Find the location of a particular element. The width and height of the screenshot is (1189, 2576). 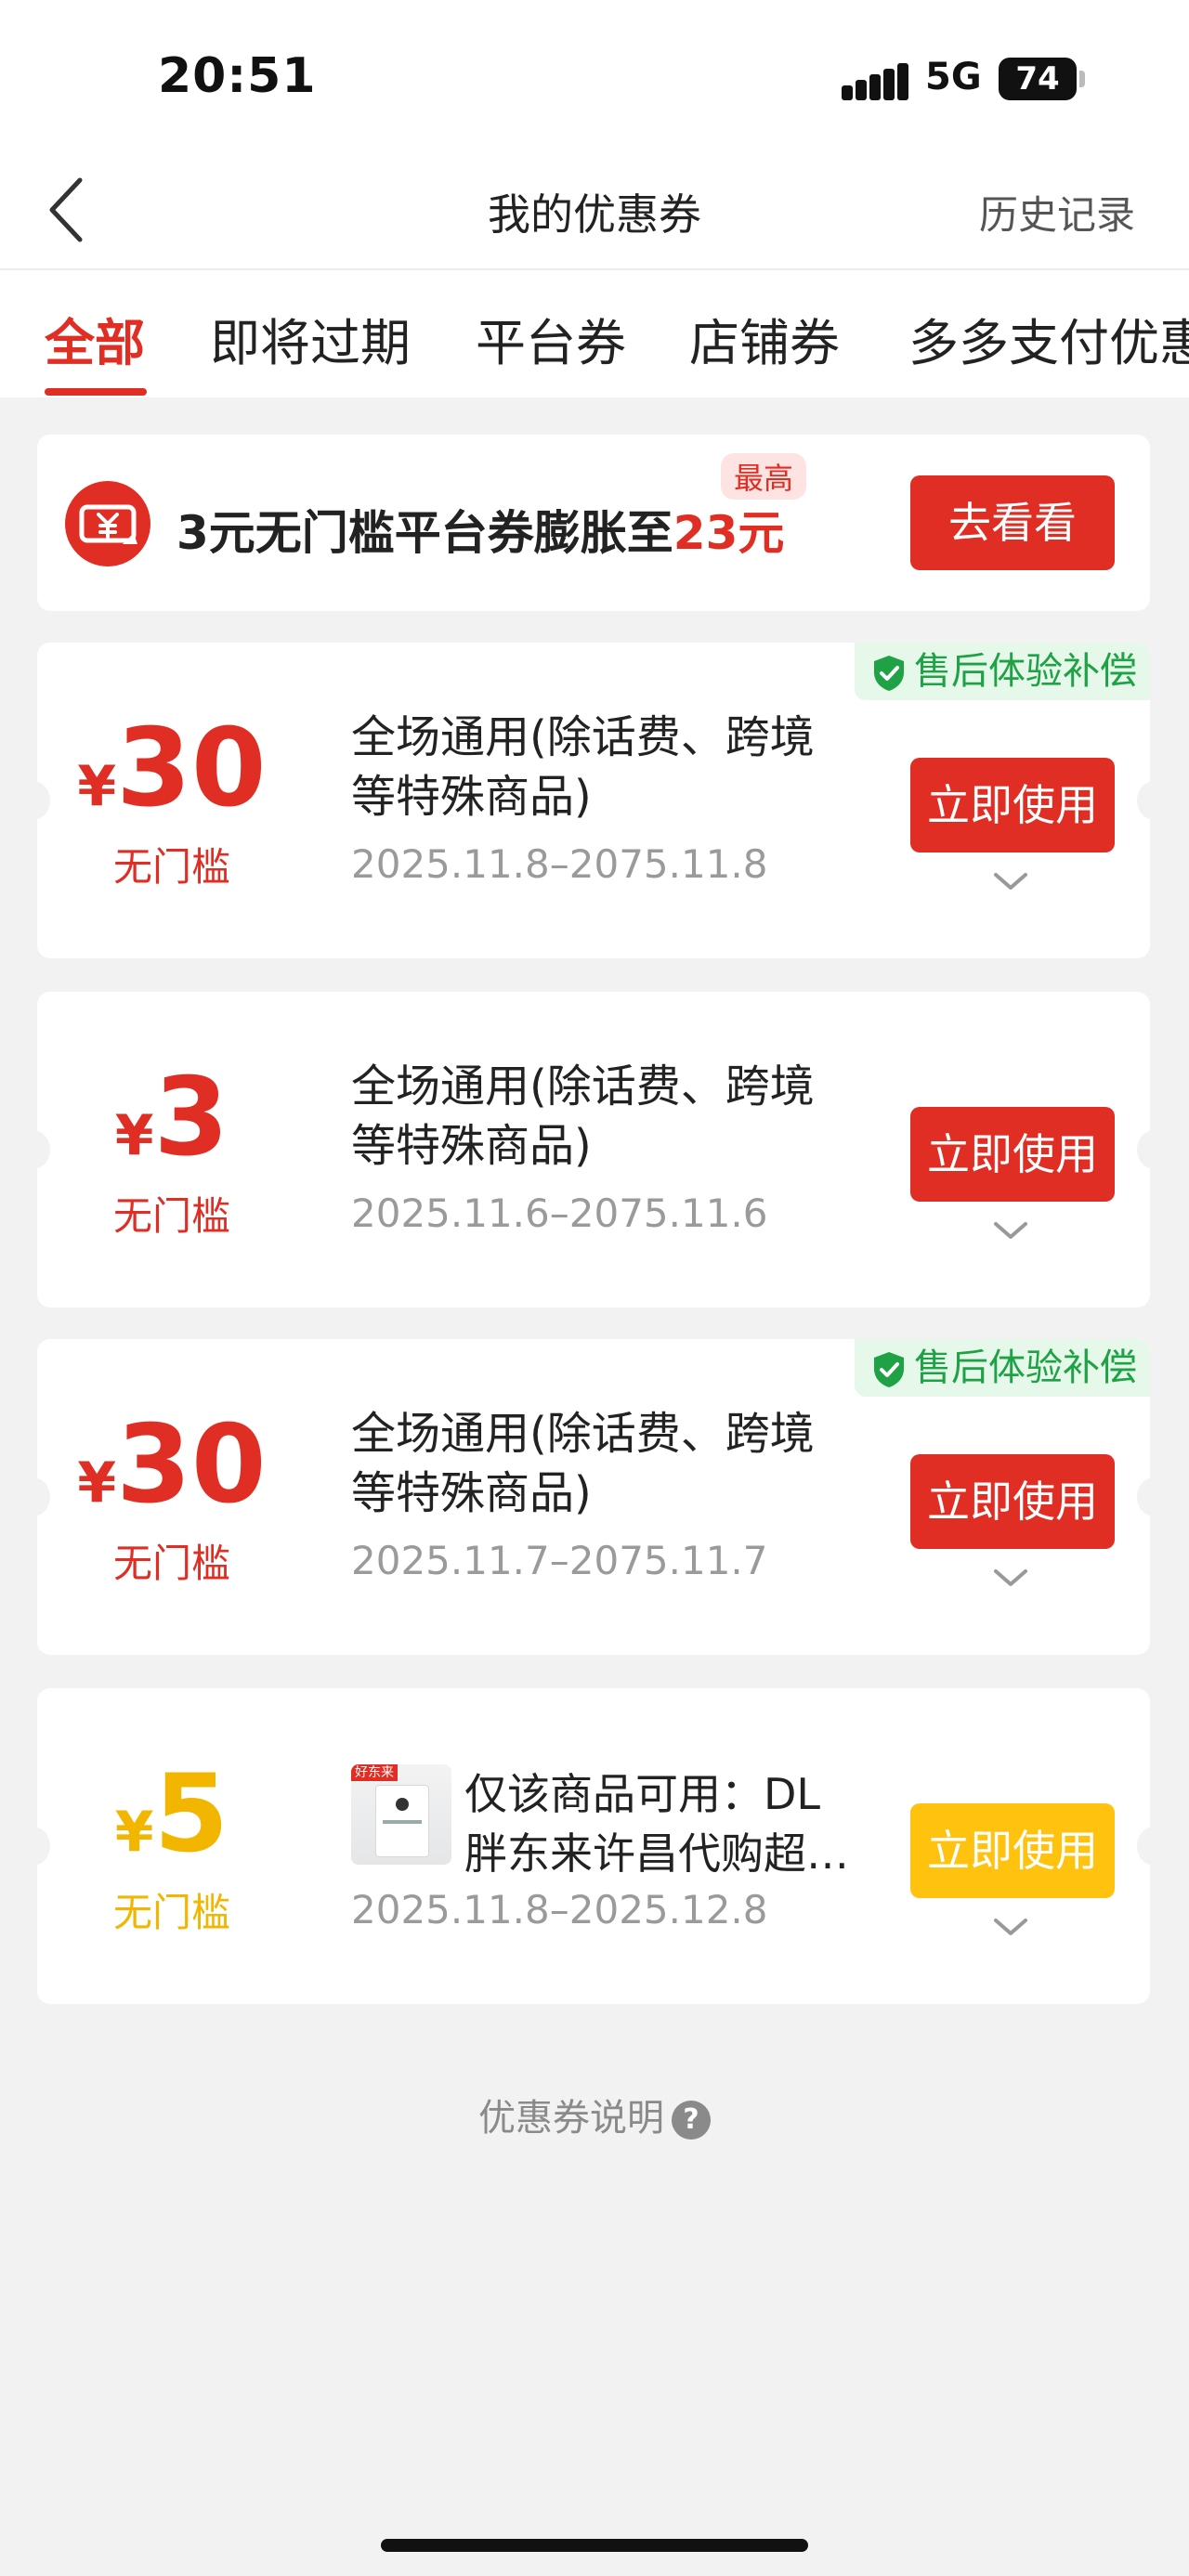

signal-icon is located at coordinates (875, 81).